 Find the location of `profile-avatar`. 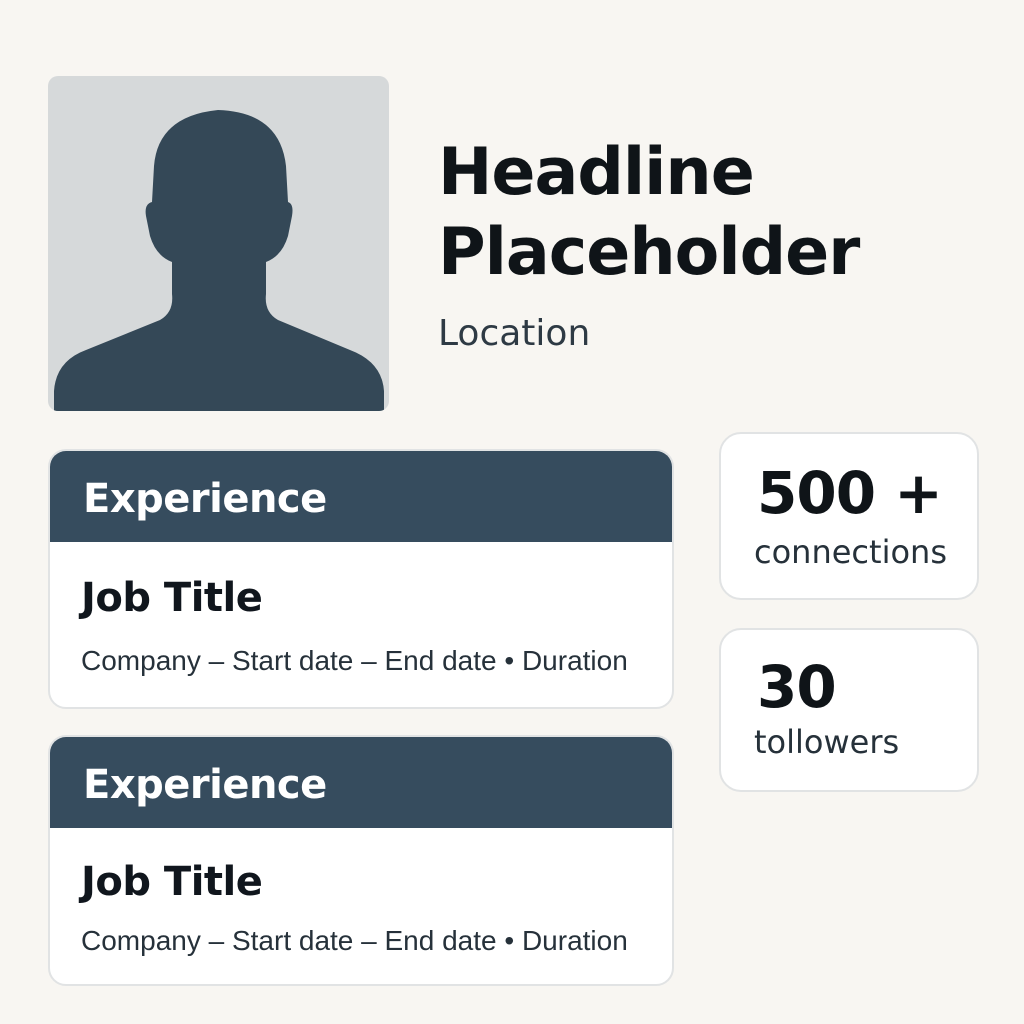

profile-avatar is located at coordinates (218, 243).